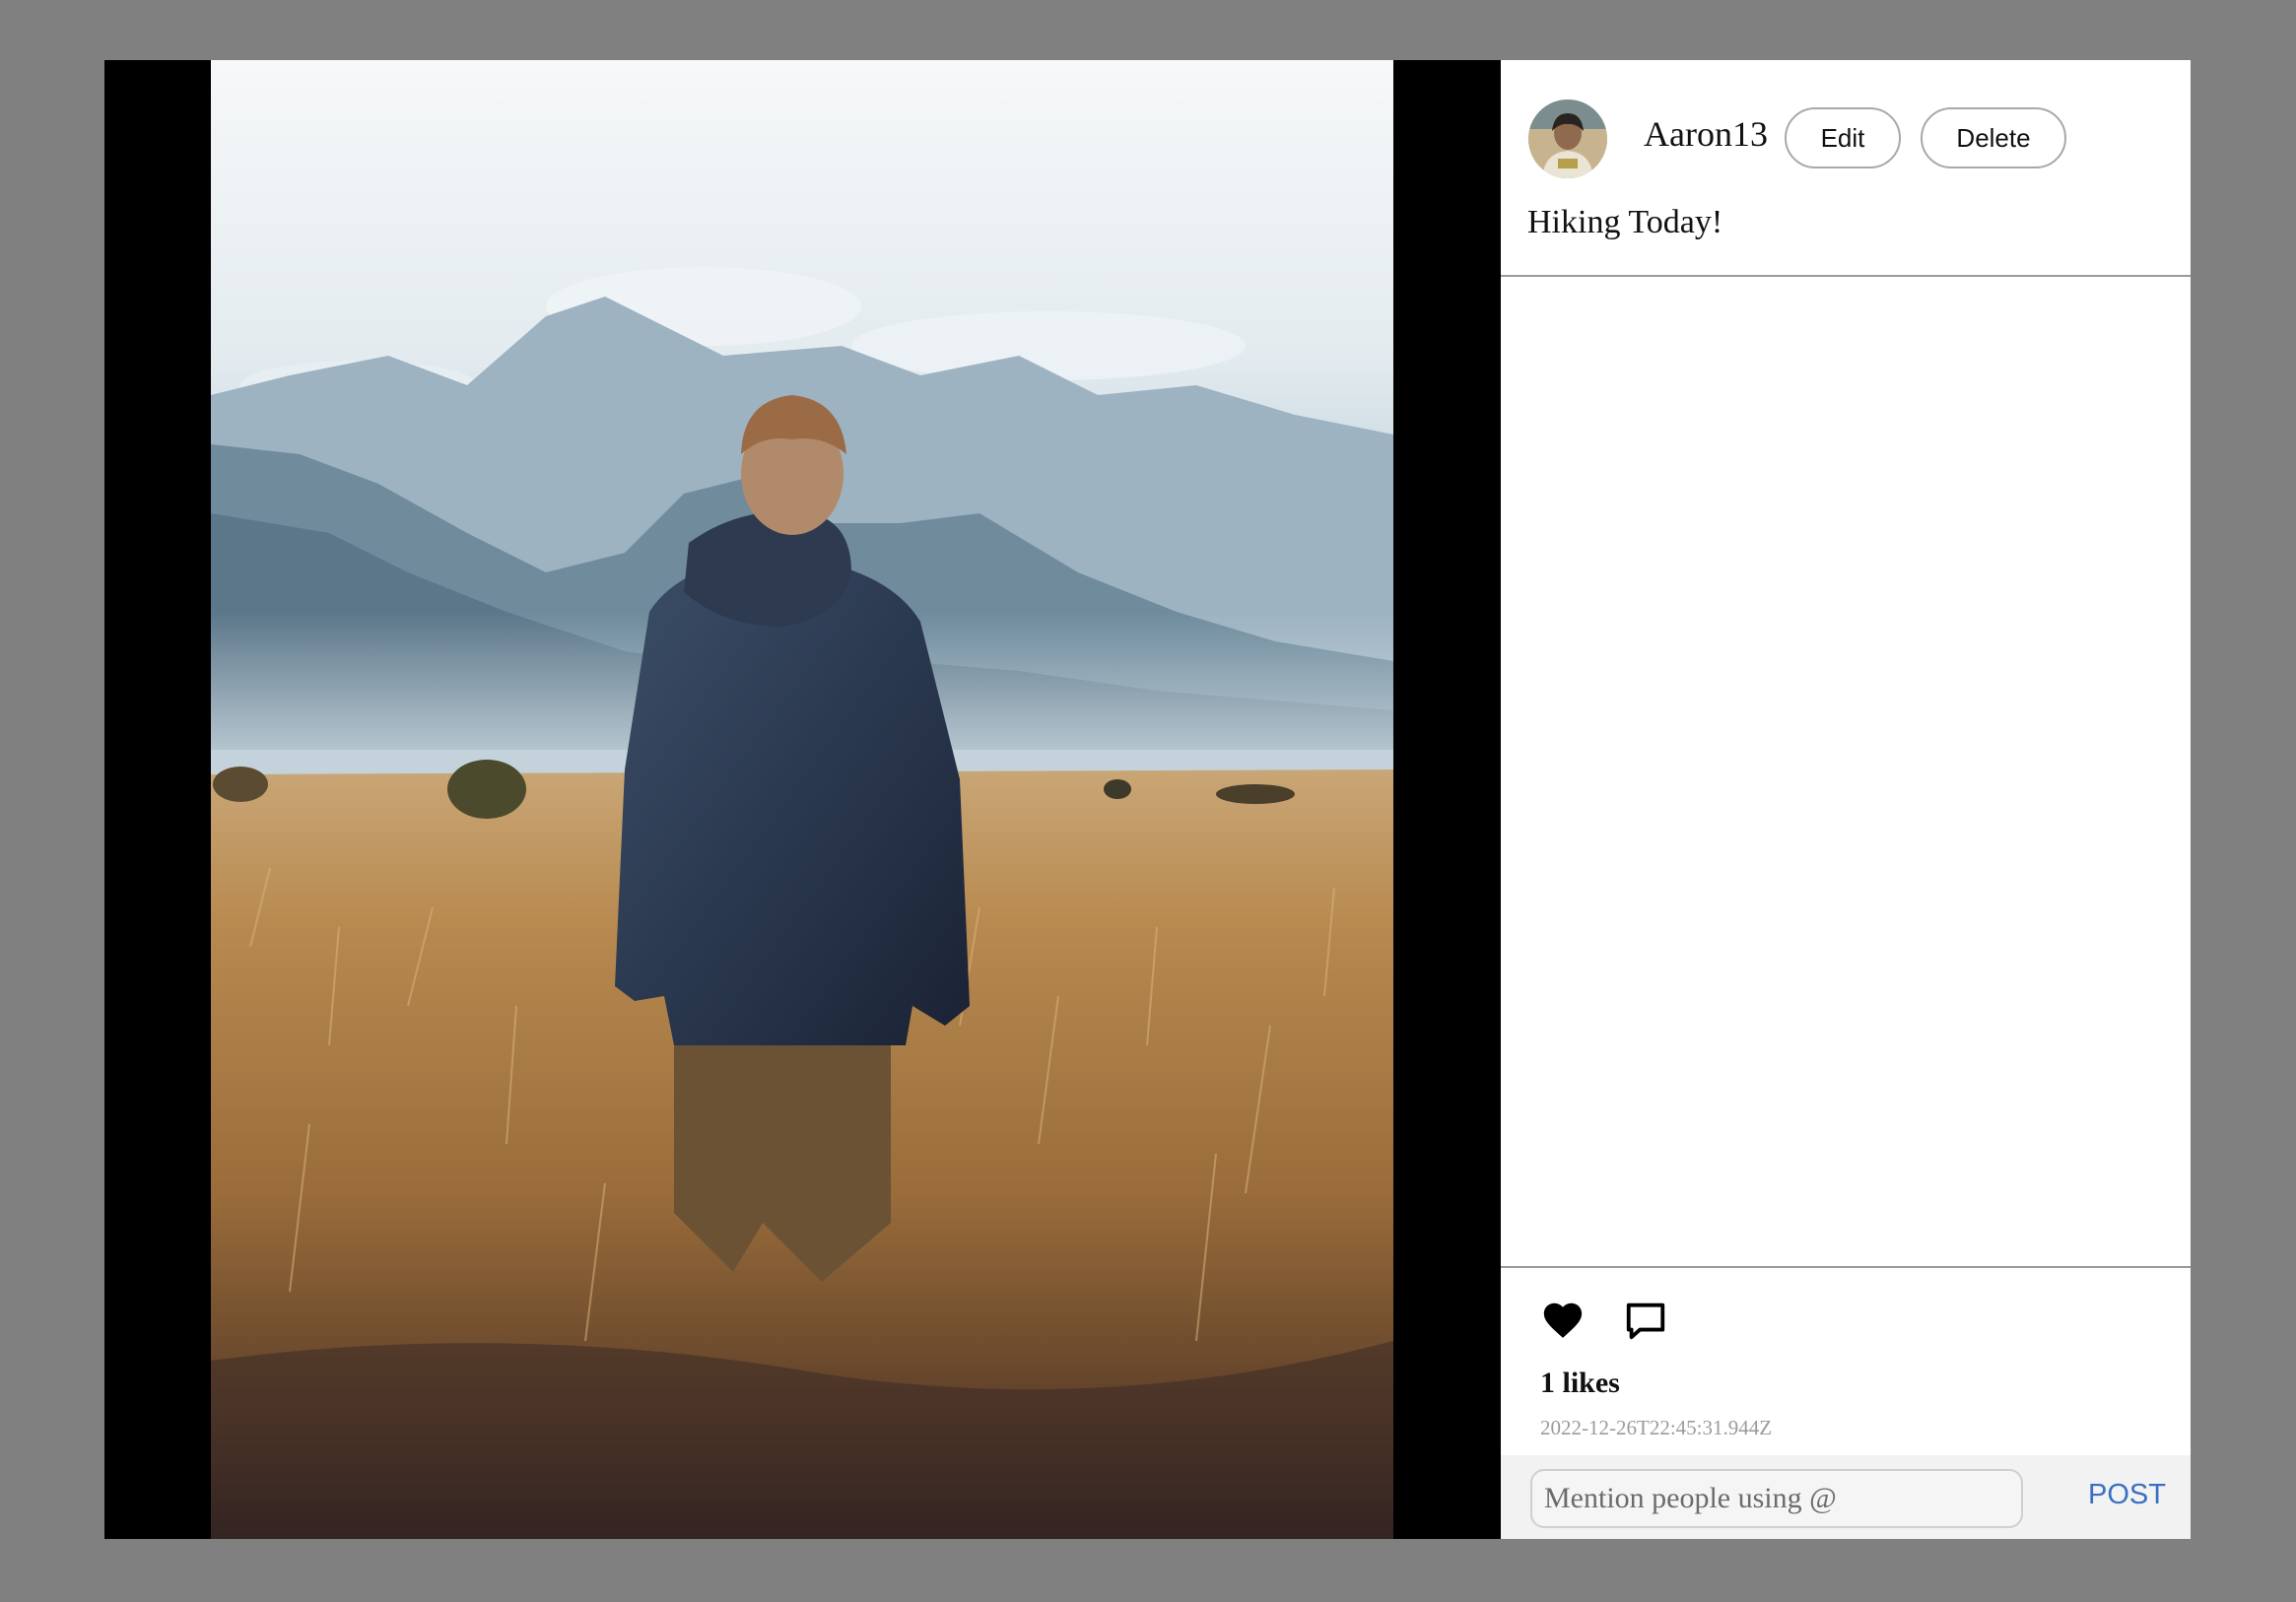 This screenshot has width=2296, height=1602. I want to click on post-header: Aaron13 Edit Delete Hiking Today!, so click(1846, 168).